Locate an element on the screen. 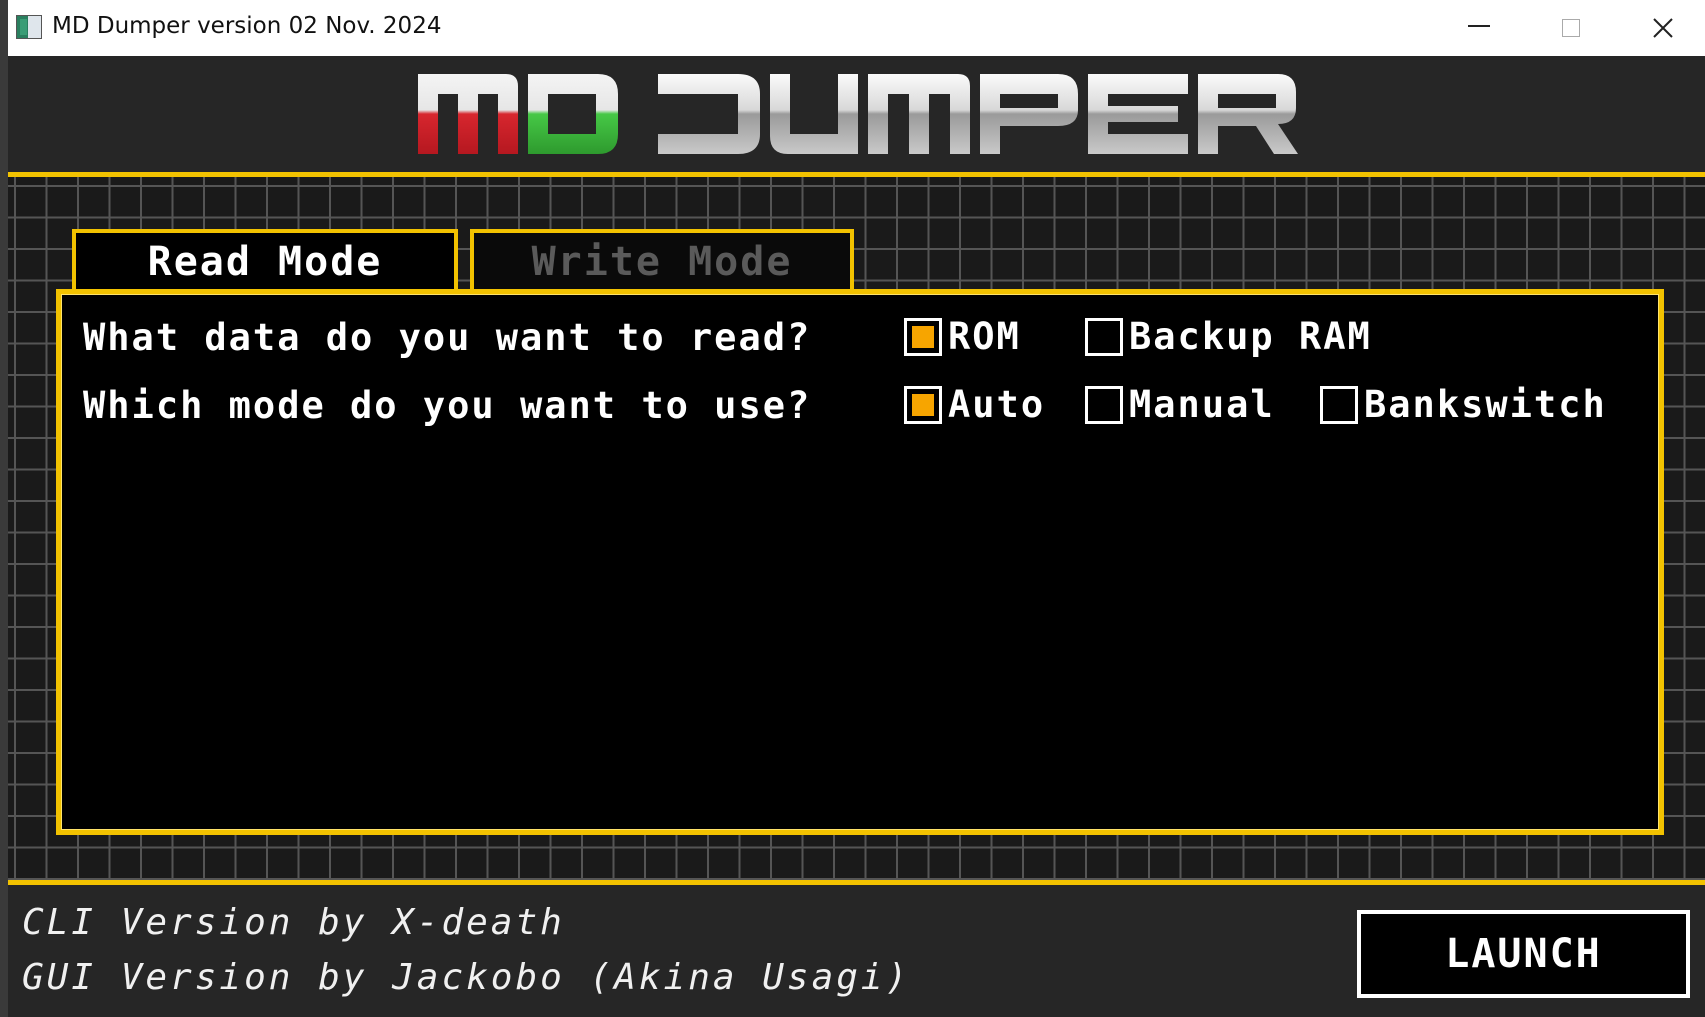  option-rom: ROM is located at coordinates (962, 336).